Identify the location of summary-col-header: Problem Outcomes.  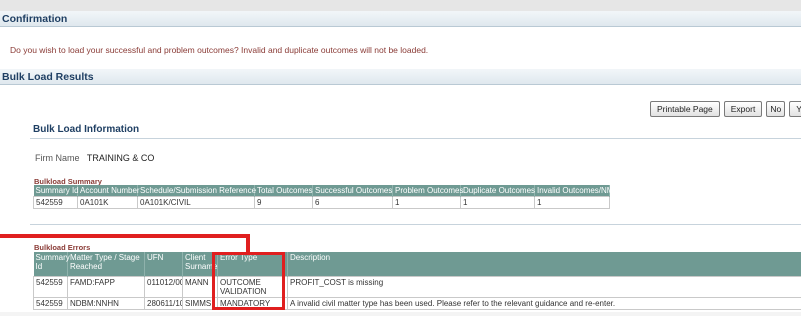
(427, 191).